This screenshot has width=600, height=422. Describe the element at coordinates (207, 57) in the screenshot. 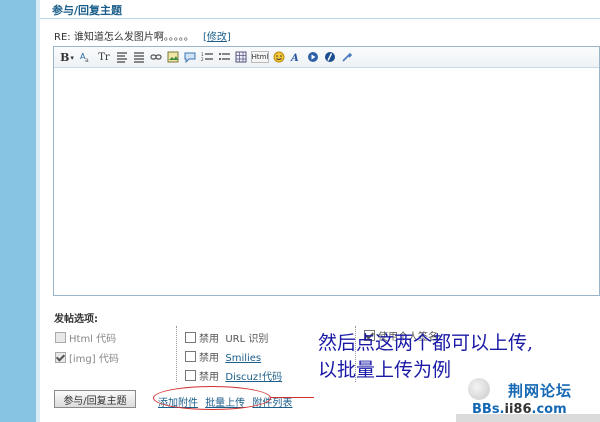

I see `ordered-list-icon: 12` at that location.